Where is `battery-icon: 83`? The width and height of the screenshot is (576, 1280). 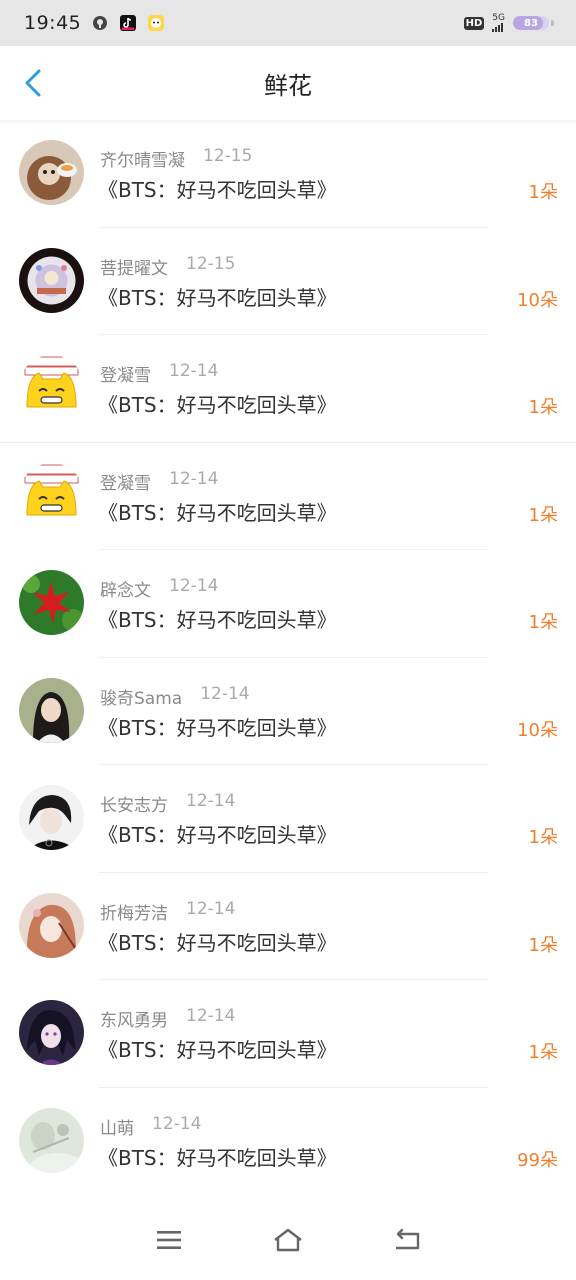 battery-icon: 83 is located at coordinates (531, 23).